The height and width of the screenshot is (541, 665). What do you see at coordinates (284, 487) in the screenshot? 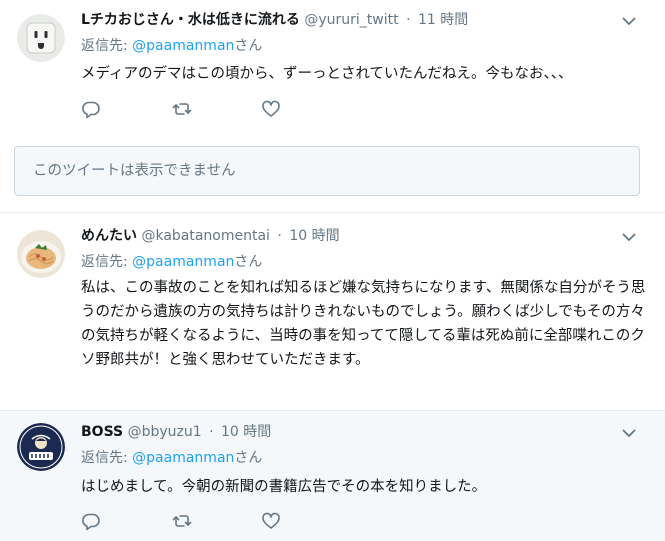
I see `tweet-text: はじめまして。今朝の新聞の書籍広告でその本を知りました。` at bounding box center [284, 487].